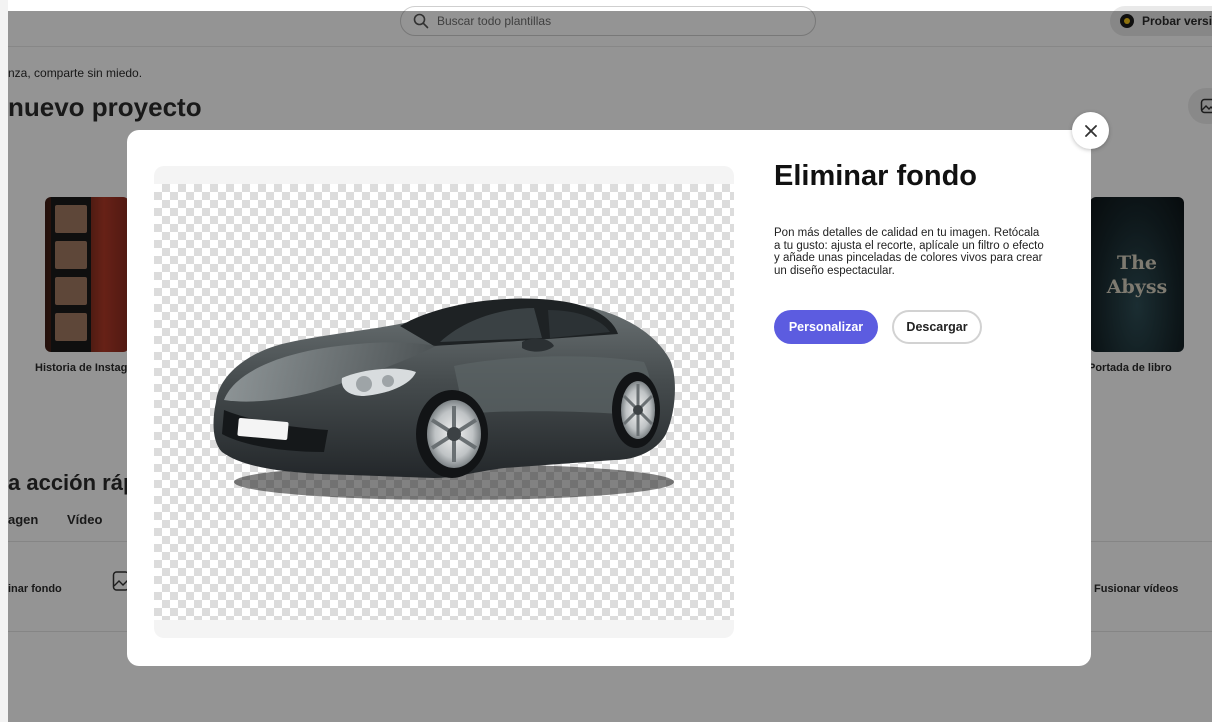 The image size is (1212, 722). Describe the element at coordinates (826, 327) in the screenshot. I see `personalize-button: Personalizar` at that location.